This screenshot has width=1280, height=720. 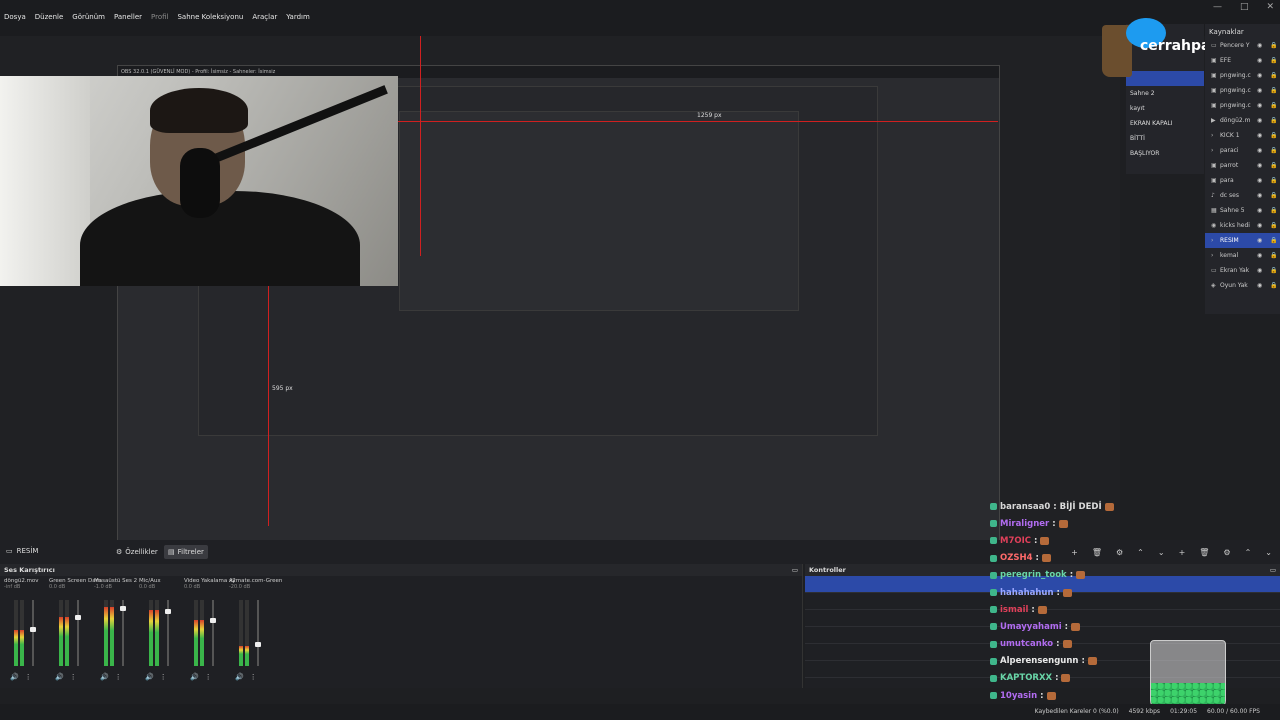 What do you see at coordinates (137, 552) in the screenshot?
I see `properties-button: ⚙ Özellikler` at bounding box center [137, 552].